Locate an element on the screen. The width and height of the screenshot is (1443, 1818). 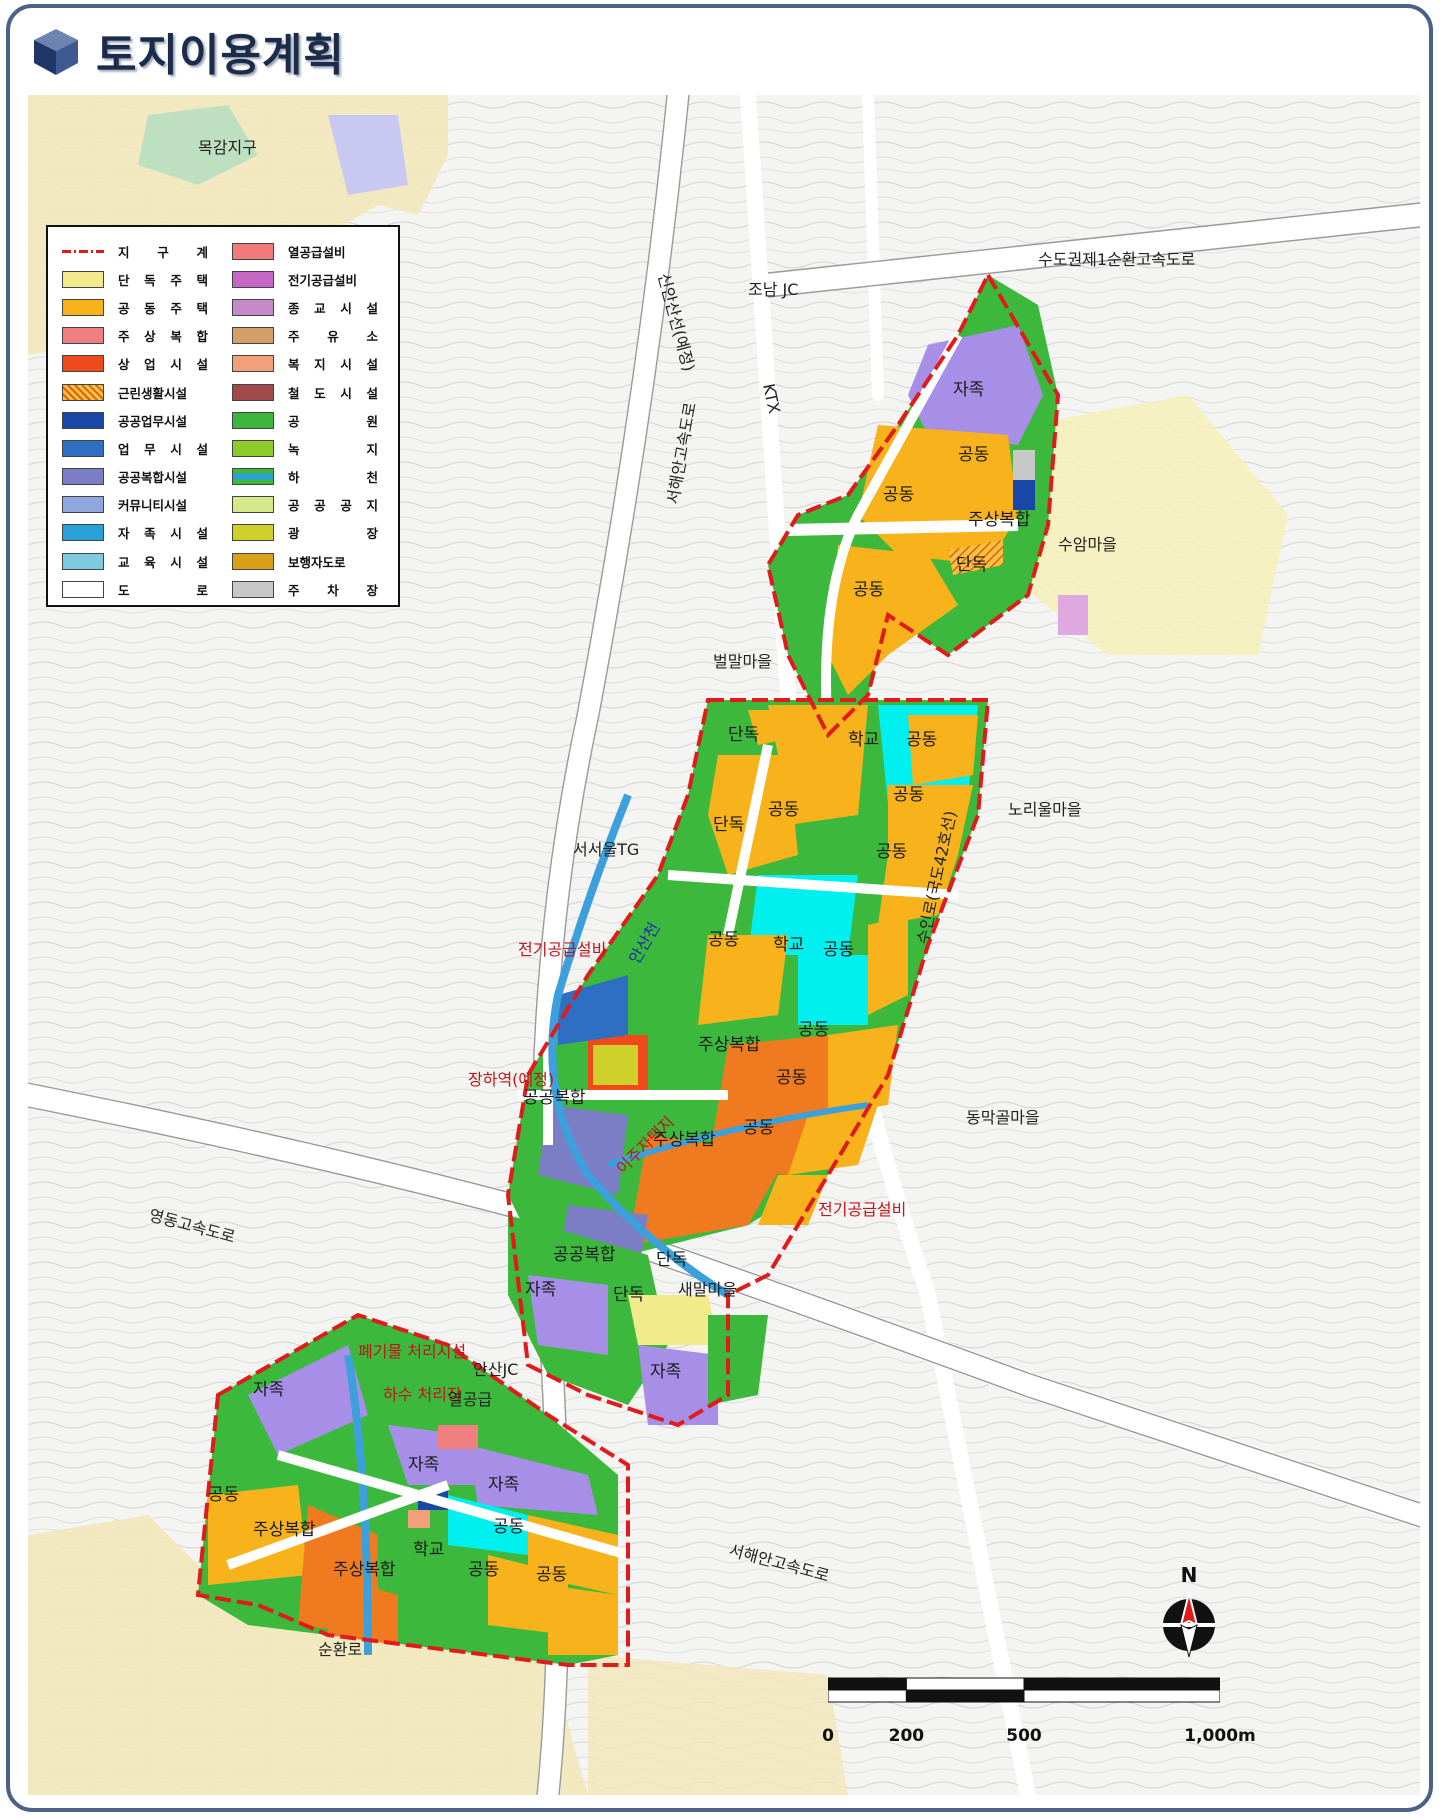
label-noriul: 노리울마을 is located at coordinates (1045, 809).